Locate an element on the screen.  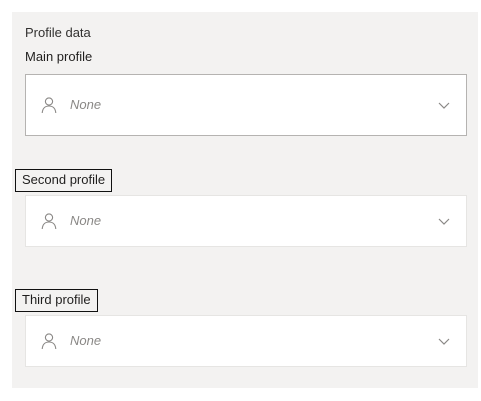
second-profile-value: None is located at coordinates (86, 220).